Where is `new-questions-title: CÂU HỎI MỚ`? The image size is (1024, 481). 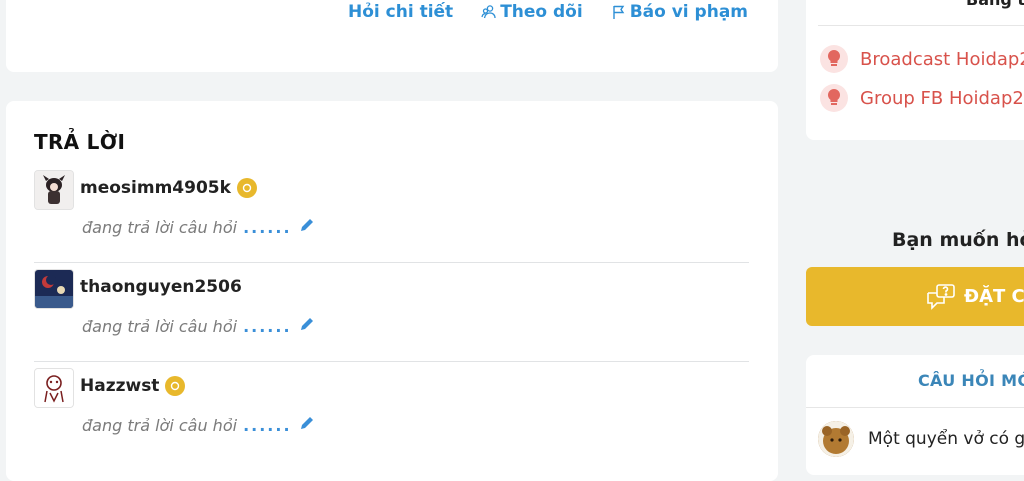 new-questions-title: CÂU HỎI MỚ is located at coordinates (971, 380).